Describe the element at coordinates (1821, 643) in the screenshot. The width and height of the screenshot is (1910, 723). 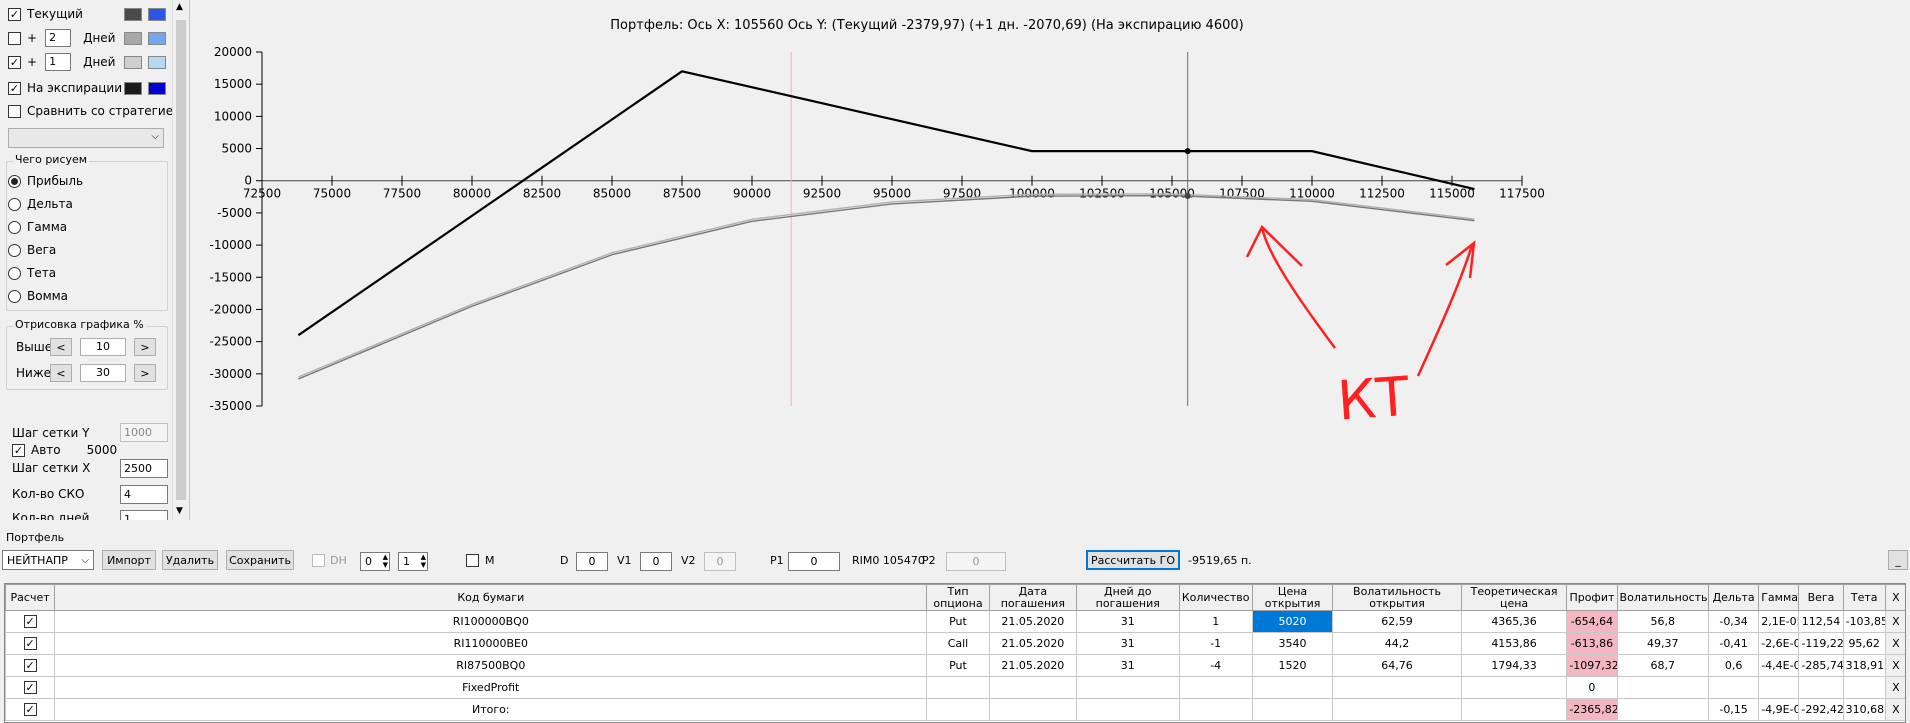
I see `table-cell: -119,22` at that location.